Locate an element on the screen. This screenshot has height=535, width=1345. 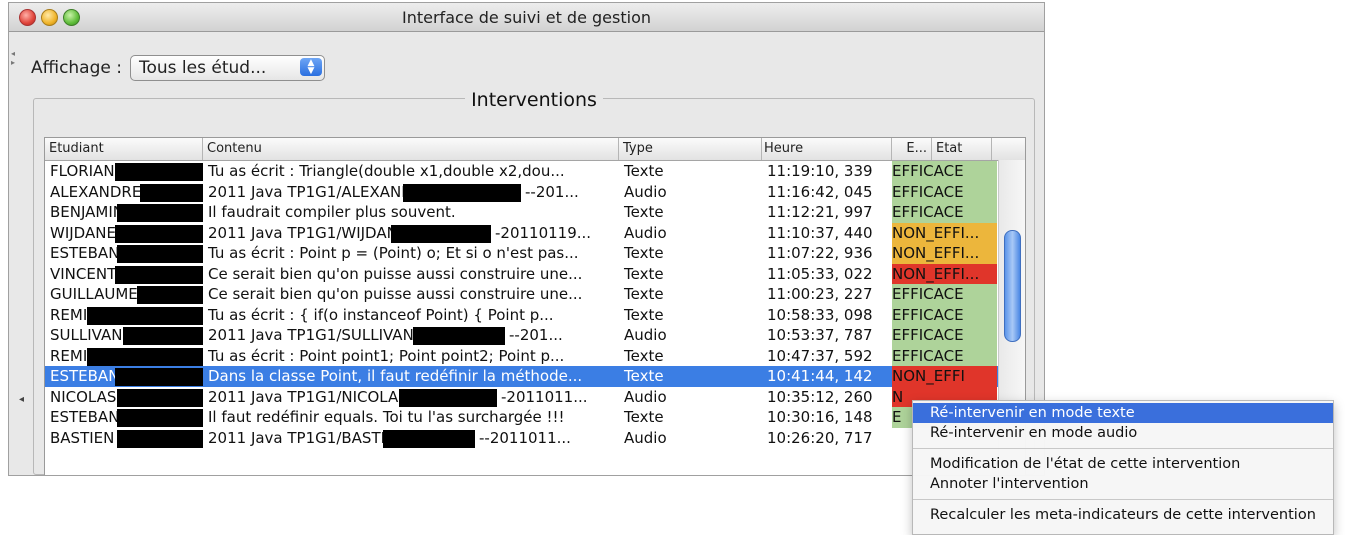
selected-row-marker-icon: ◂ is located at coordinates (22, 399).